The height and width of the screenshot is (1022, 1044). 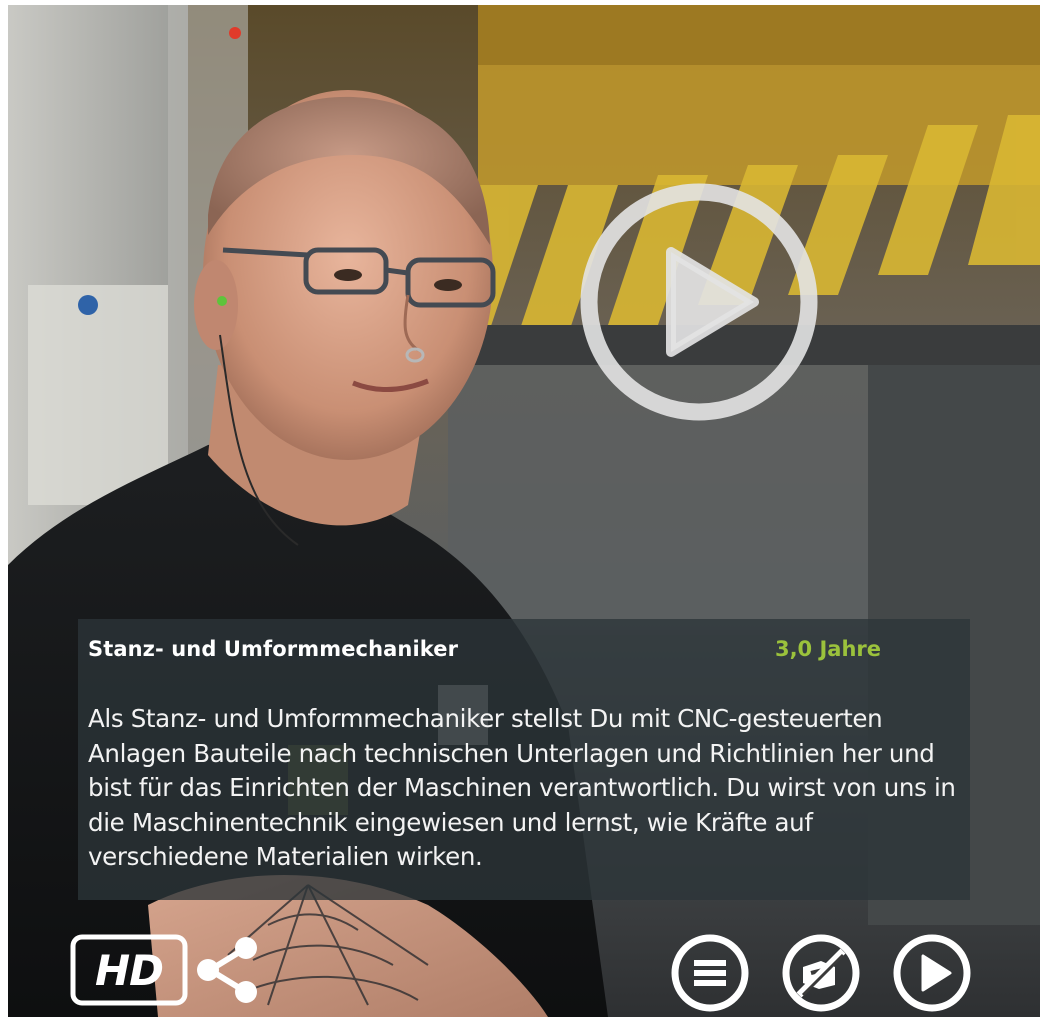 I want to click on no-subtitles-icon, so click(x=821, y=973).